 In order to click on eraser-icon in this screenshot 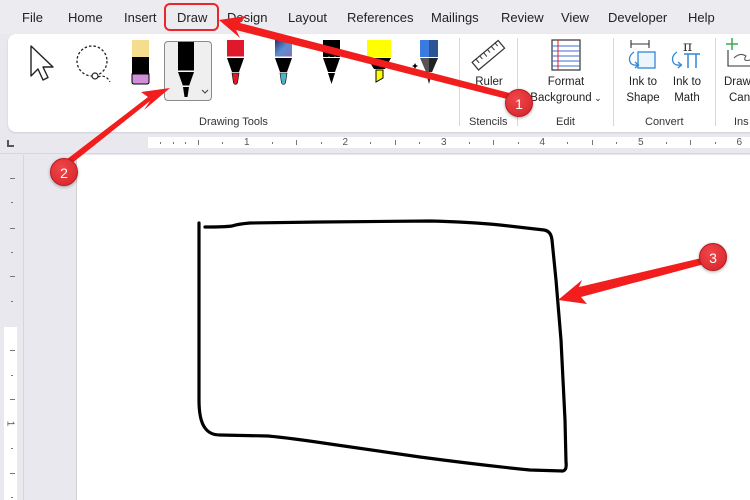, I will do `click(140, 62)`.